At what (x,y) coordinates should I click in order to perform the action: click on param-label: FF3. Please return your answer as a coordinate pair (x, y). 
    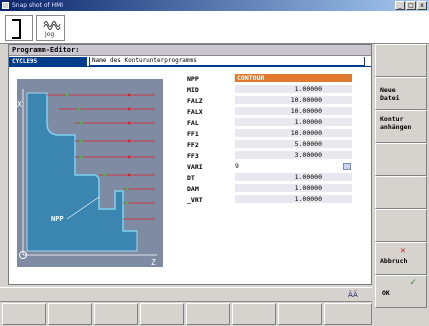
    Looking at the image, I should click on (193, 156).